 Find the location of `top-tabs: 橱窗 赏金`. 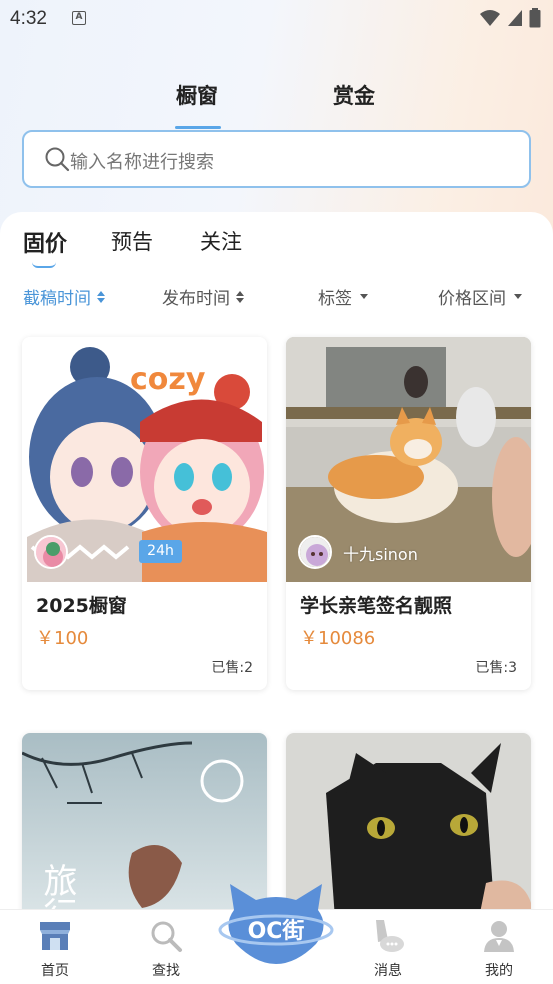

top-tabs: 橱窗 赏金 is located at coordinates (276, 105).